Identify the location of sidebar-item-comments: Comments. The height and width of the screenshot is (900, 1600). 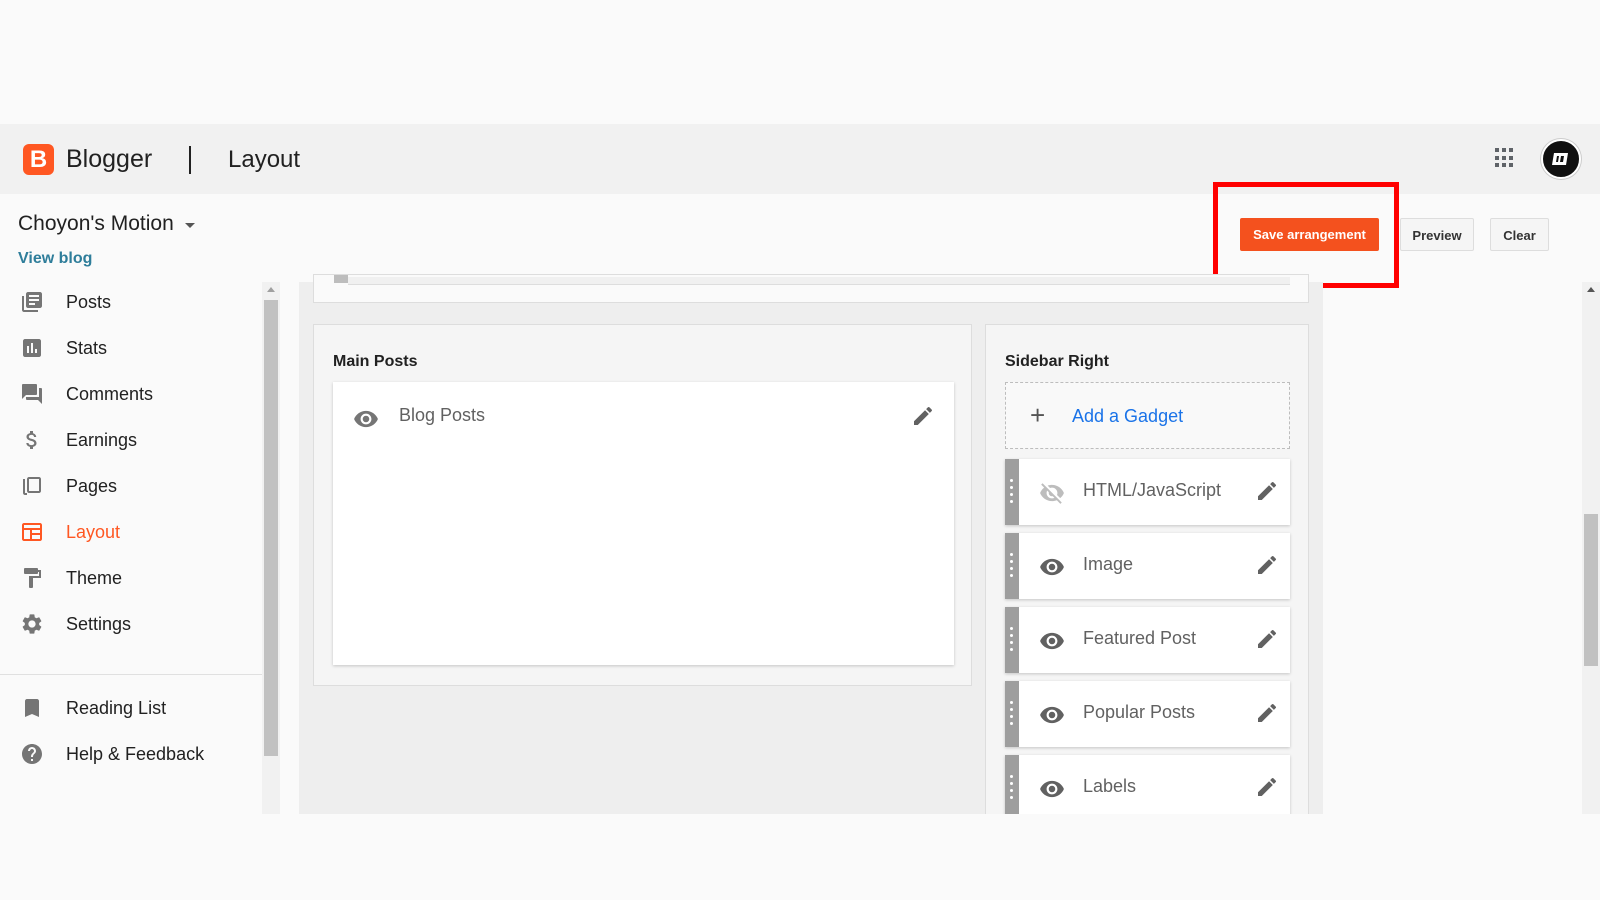
(131, 394).